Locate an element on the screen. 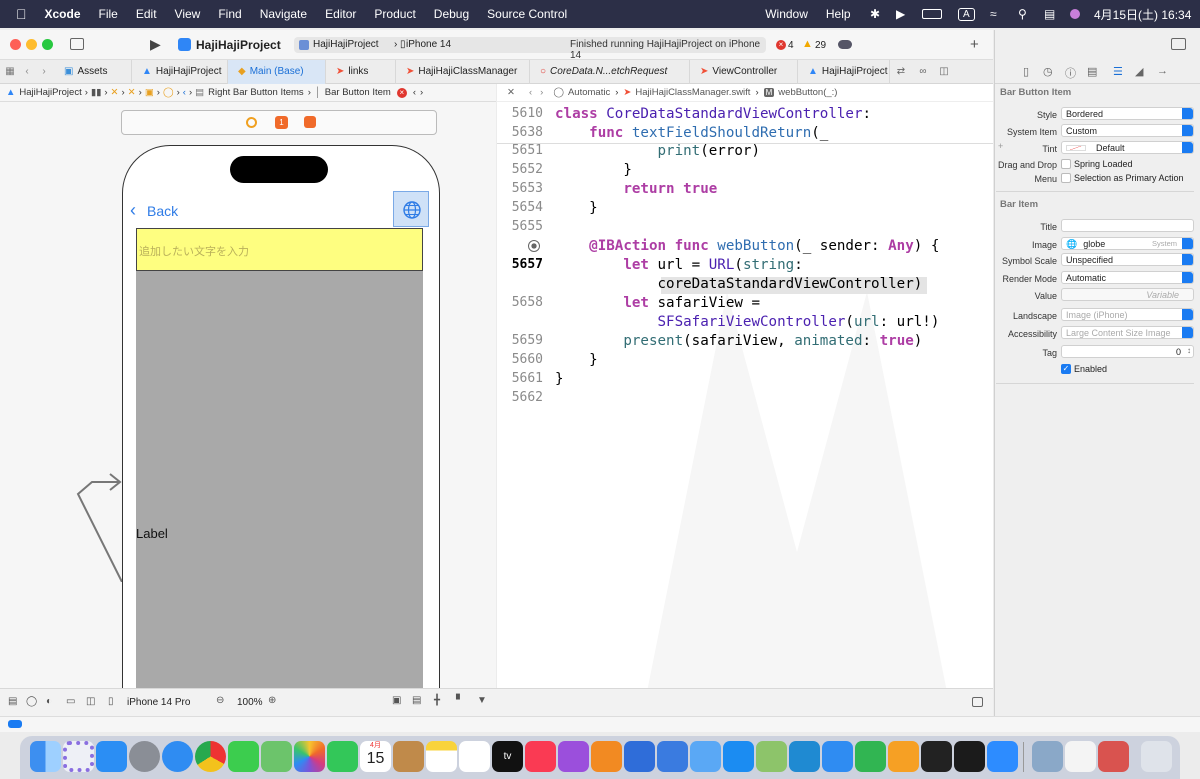 The height and width of the screenshot is (779, 1200). enabled-checkbox: ✓ is located at coordinates (1066, 369).